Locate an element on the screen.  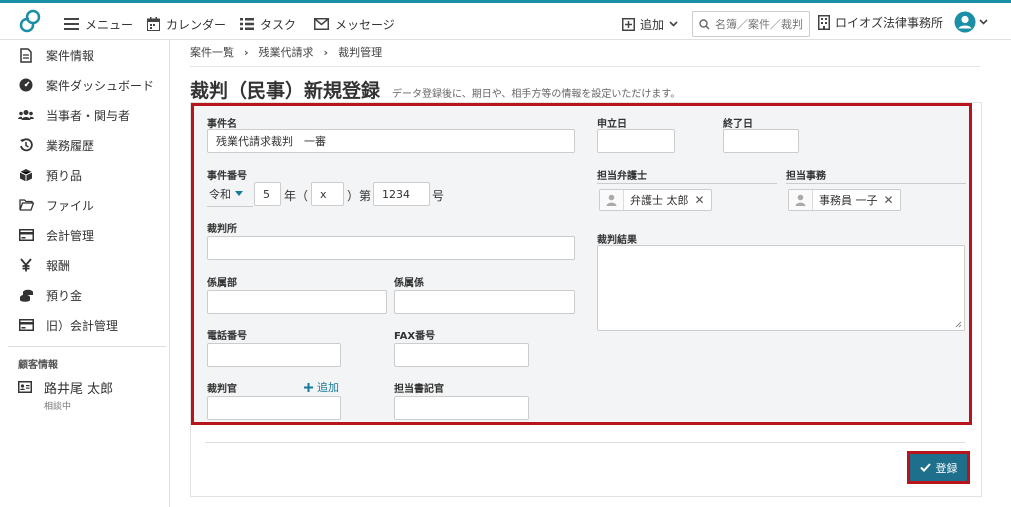
add-judge-label: 追加 is located at coordinates (328, 387).